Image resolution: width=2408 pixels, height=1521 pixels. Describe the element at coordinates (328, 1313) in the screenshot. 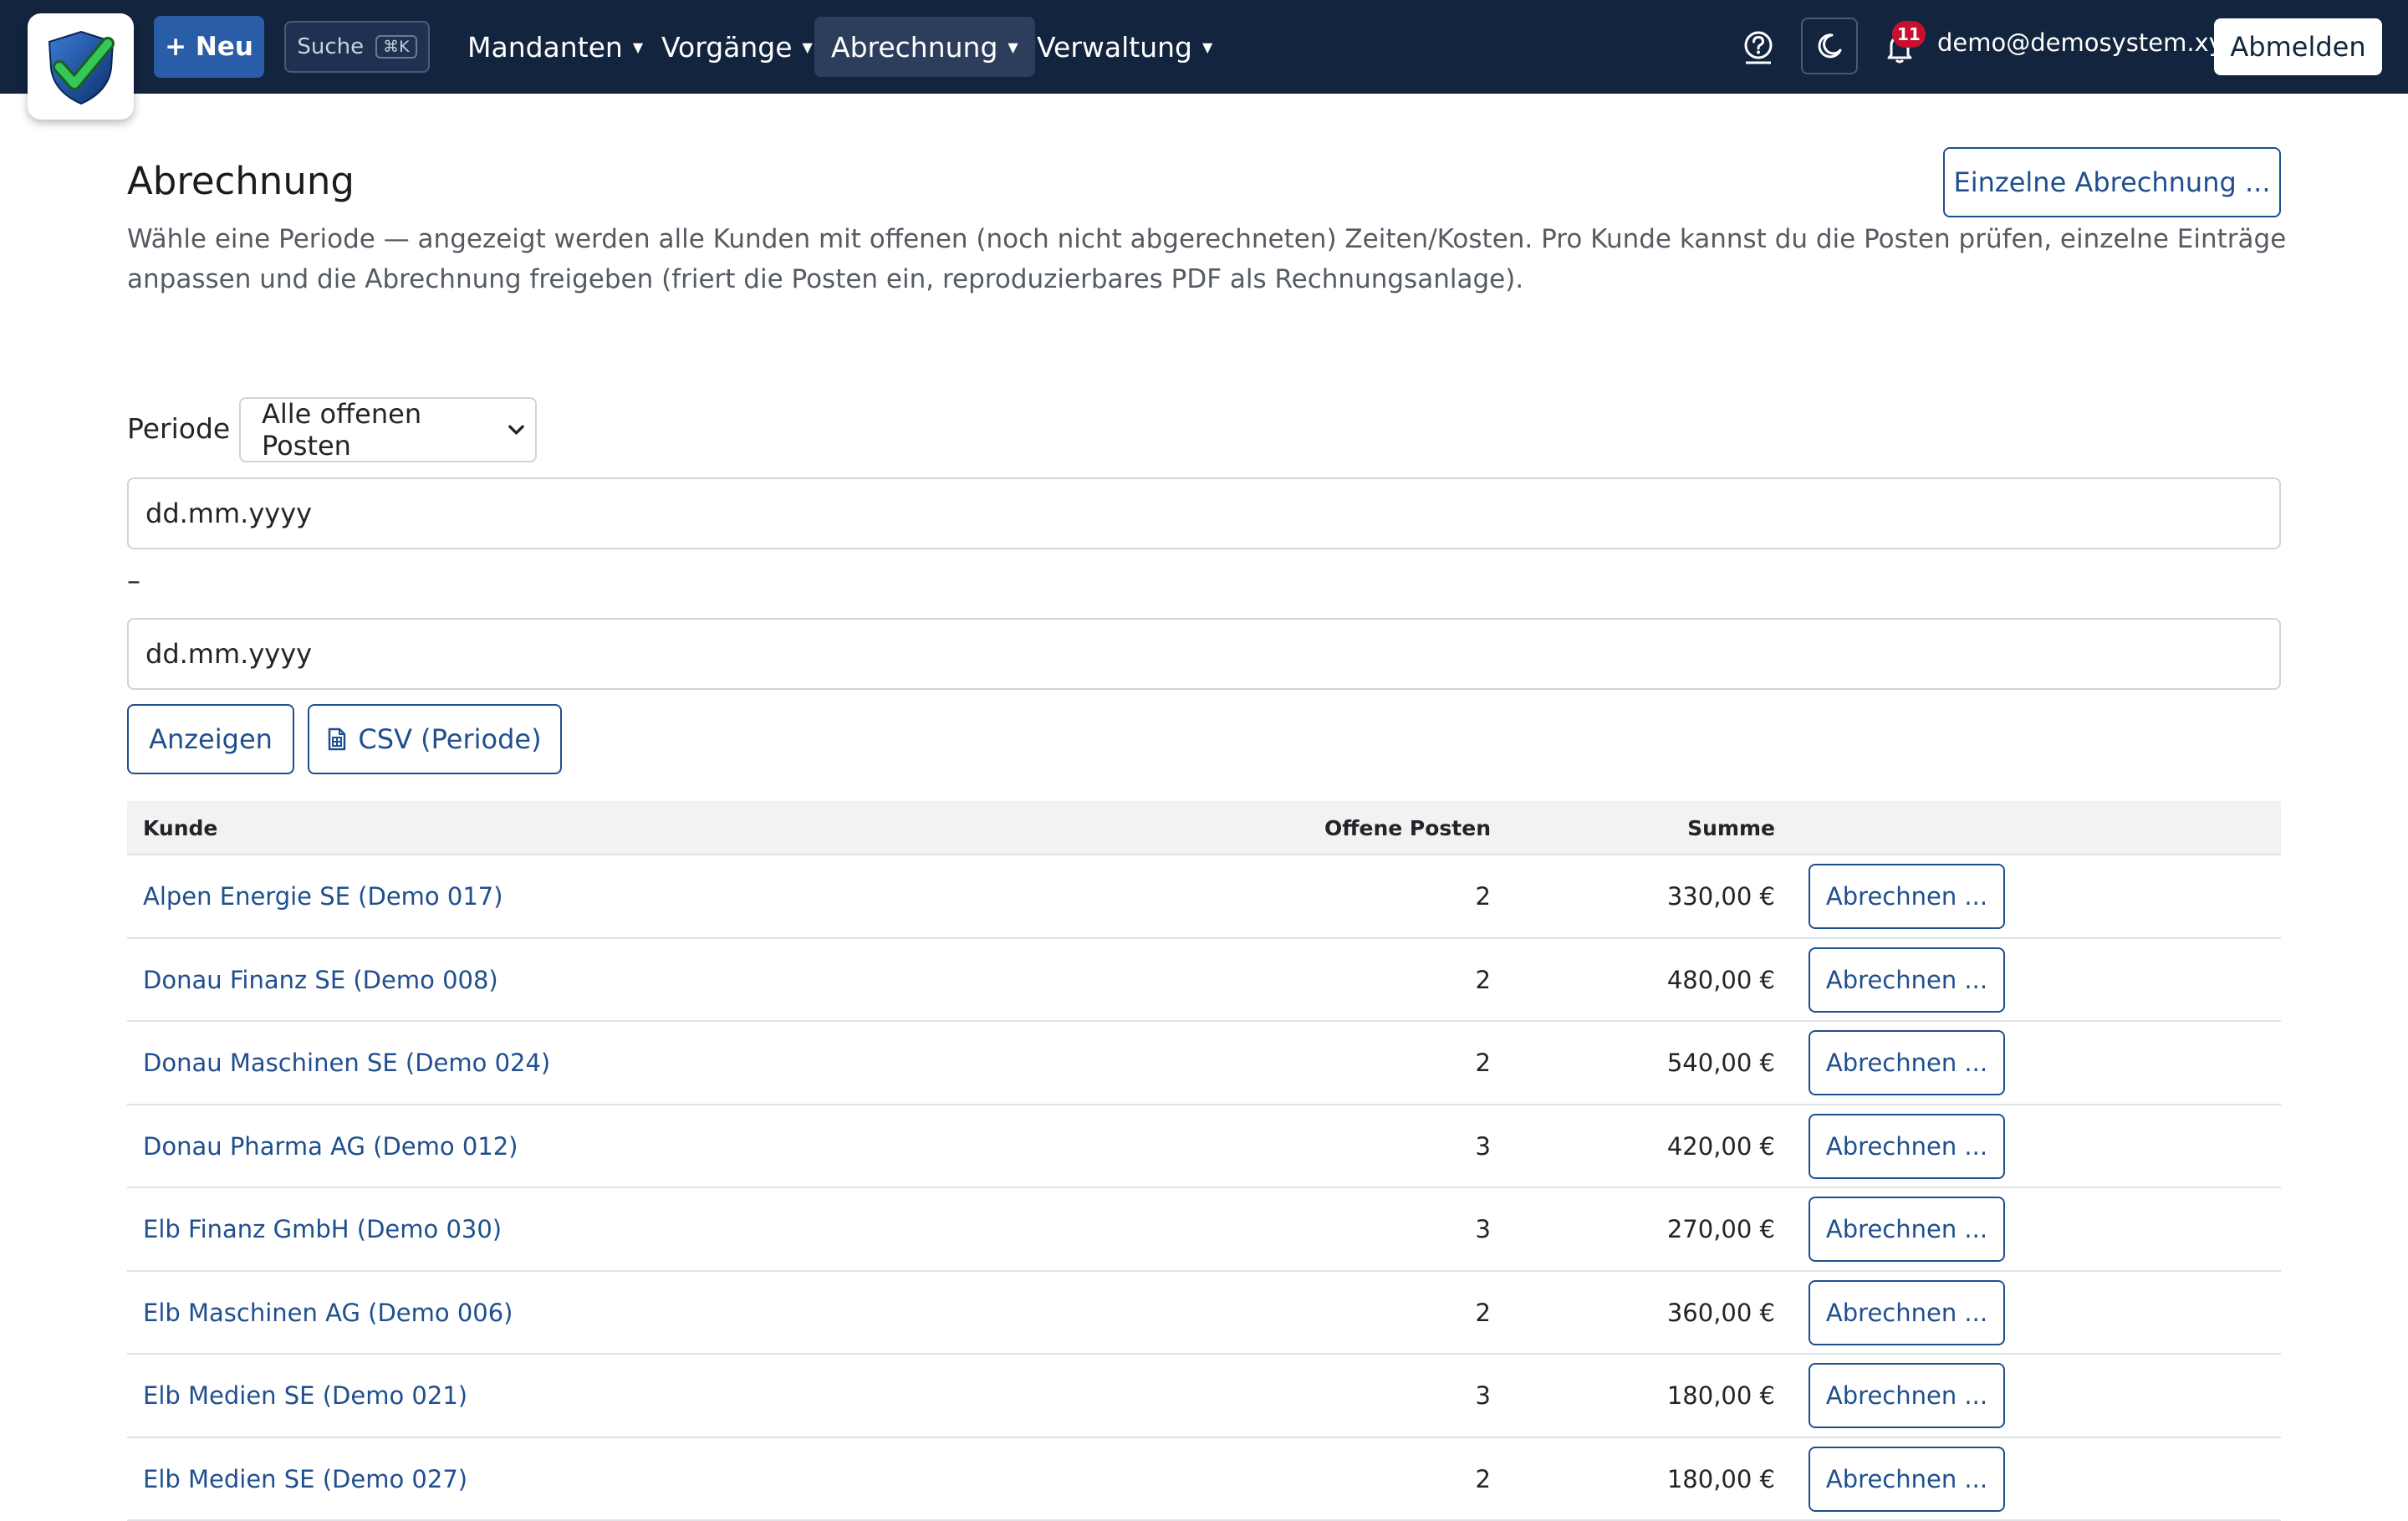

I see `customer-link: Elb Maschinen AG (Demo 006)` at that location.